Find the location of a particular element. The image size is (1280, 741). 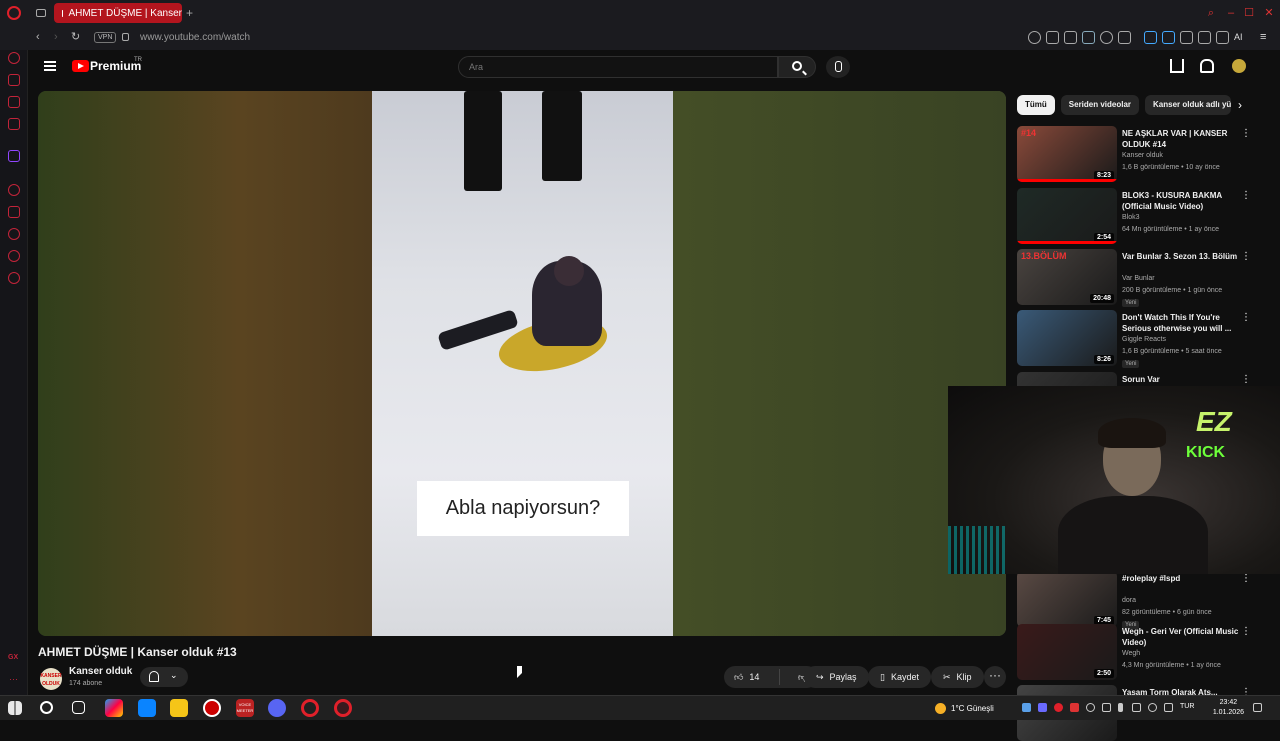

recommendation-channel: Kanser olduk is located at coordinates (1142, 155).